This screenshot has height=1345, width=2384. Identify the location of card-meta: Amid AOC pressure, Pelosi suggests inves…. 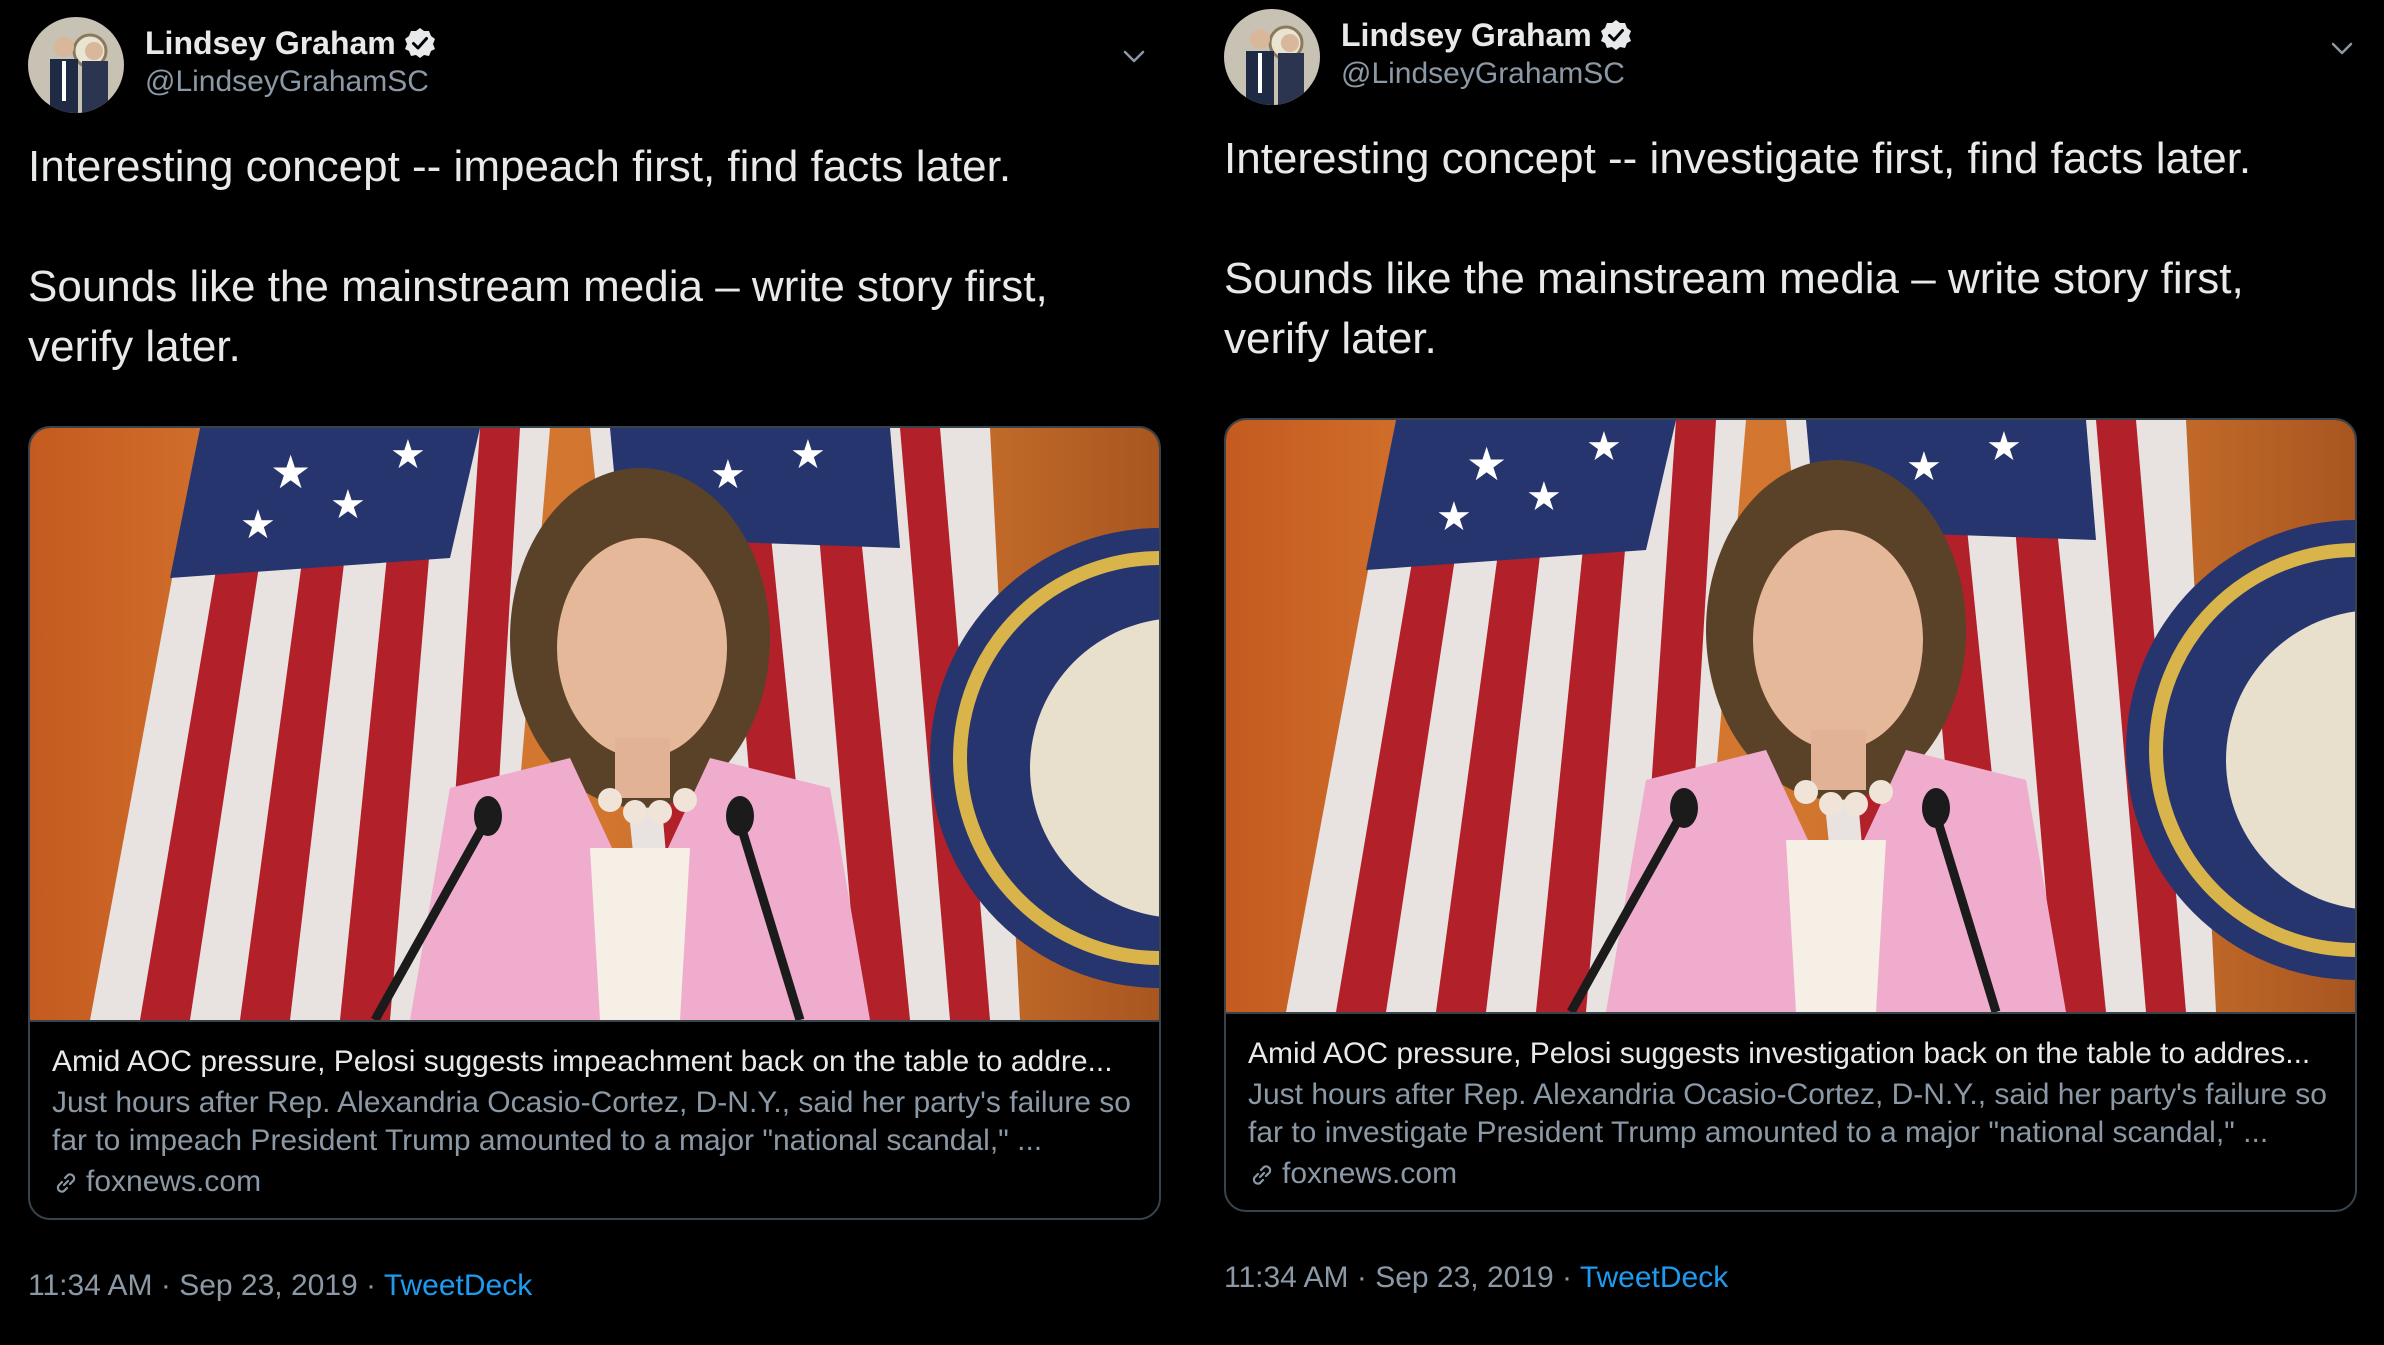
(1790, 1103).